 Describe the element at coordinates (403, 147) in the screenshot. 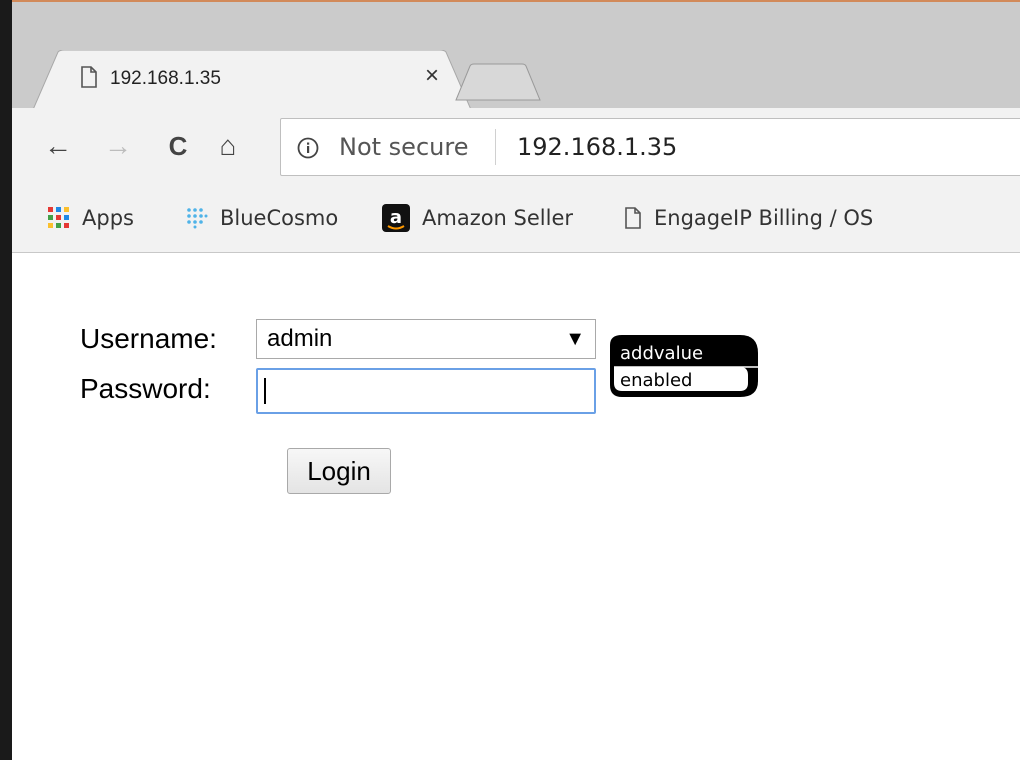

I see `security-status: Not secure` at that location.